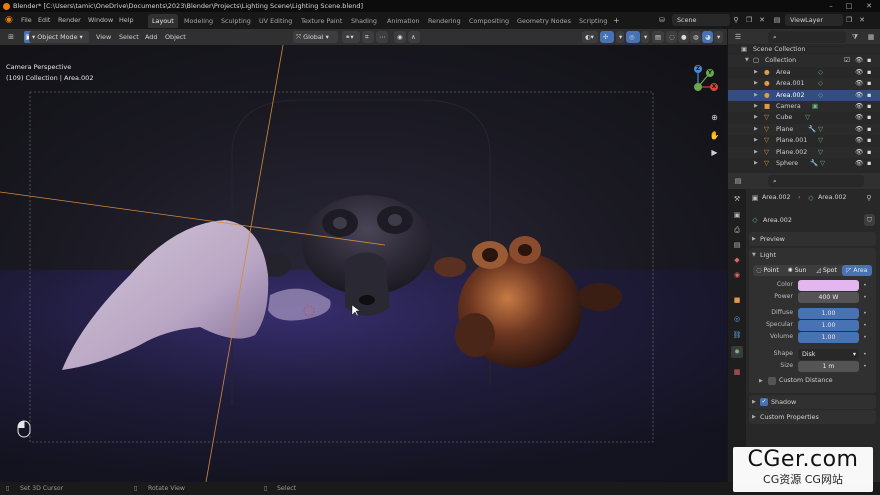 The image size is (880, 495). I want to click on expand-arrow-icon: ▼, so click(754, 255).